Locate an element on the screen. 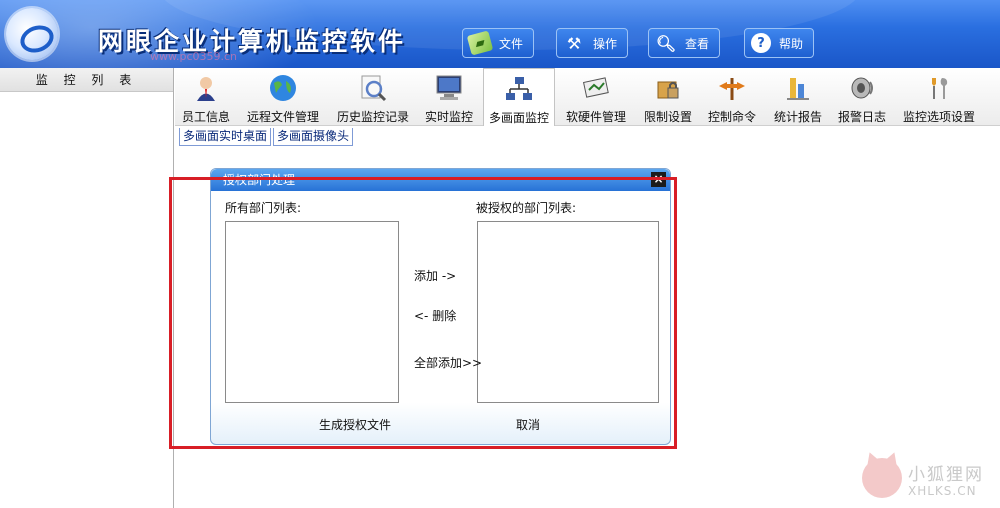  report-icon is located at coordinates (798, 88).